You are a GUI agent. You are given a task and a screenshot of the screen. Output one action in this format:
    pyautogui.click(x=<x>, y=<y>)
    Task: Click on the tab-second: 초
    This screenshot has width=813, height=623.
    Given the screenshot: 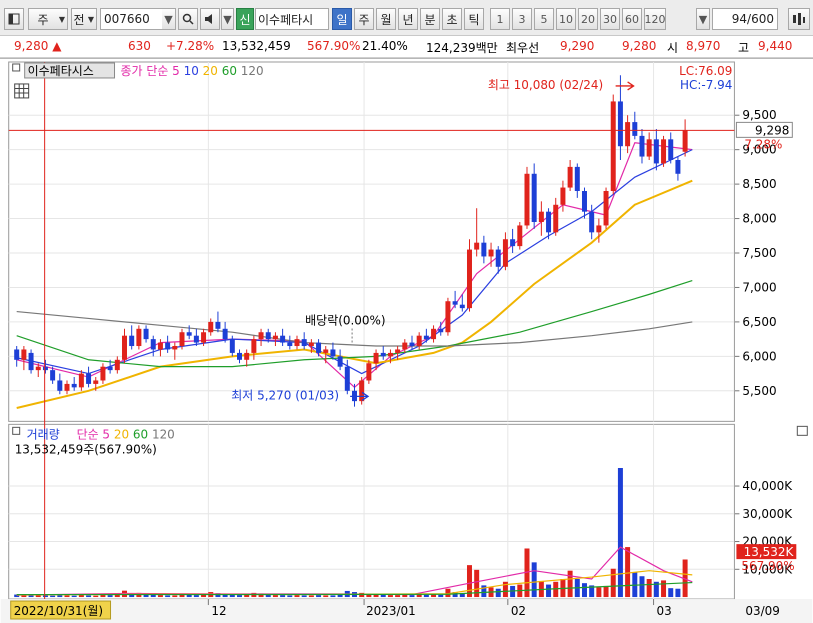 What is the action you would take?
    pyautogui.click(x=452, y=19)
    